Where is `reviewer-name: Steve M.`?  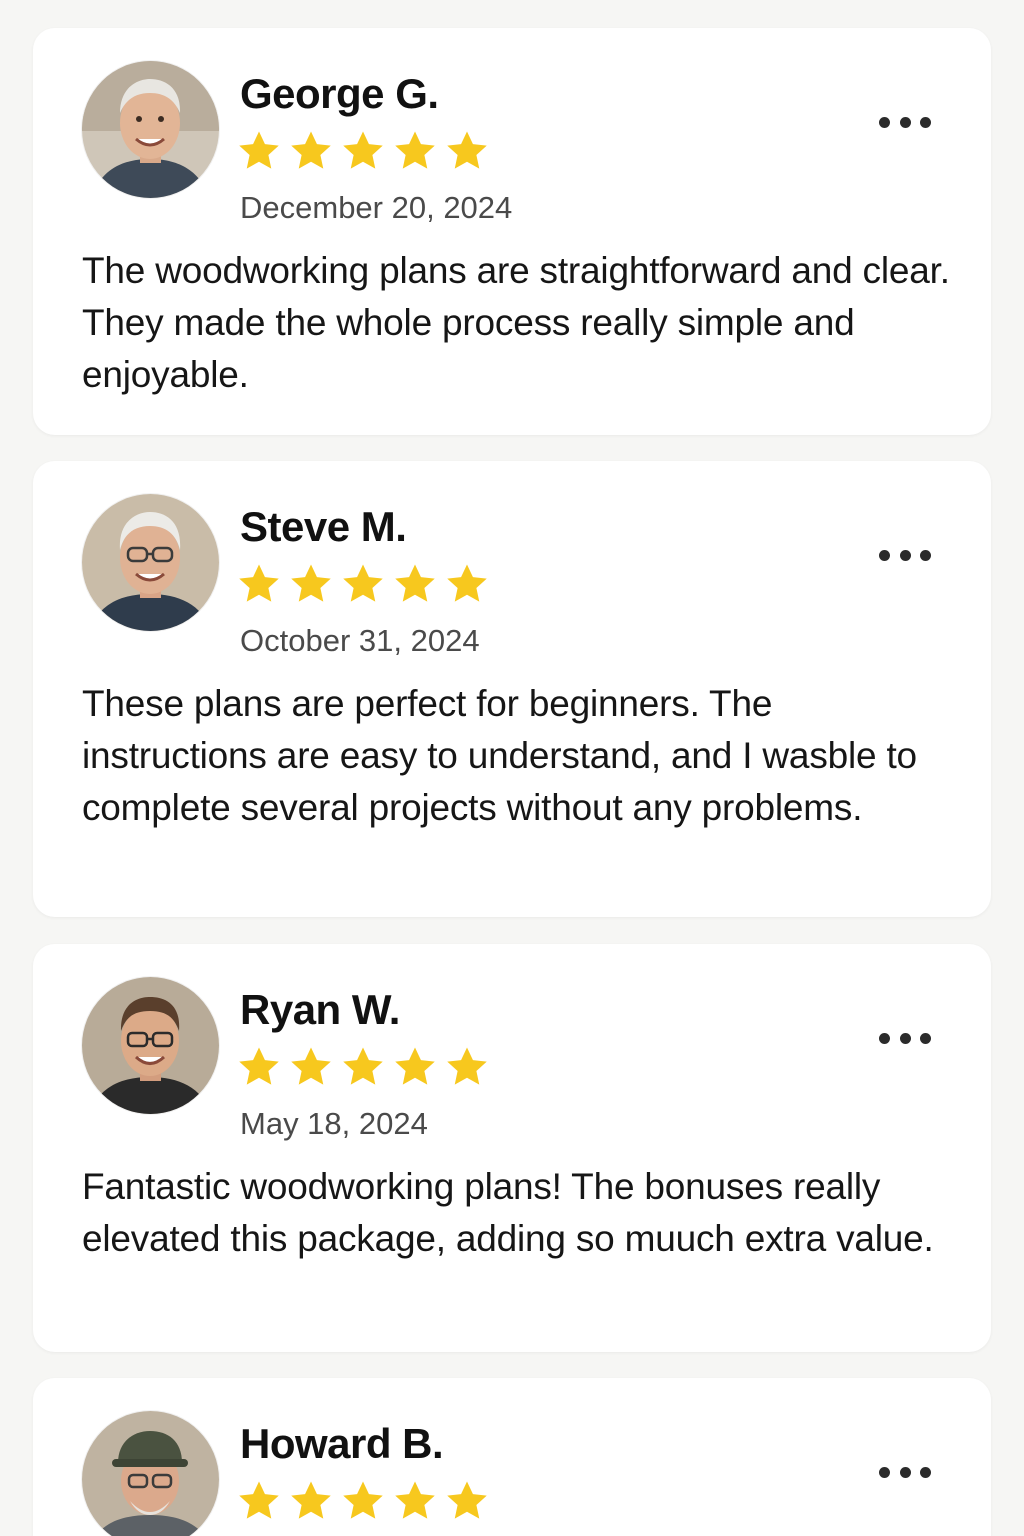 reviewer-name: Steve M. is located at coordinates (323, 526).